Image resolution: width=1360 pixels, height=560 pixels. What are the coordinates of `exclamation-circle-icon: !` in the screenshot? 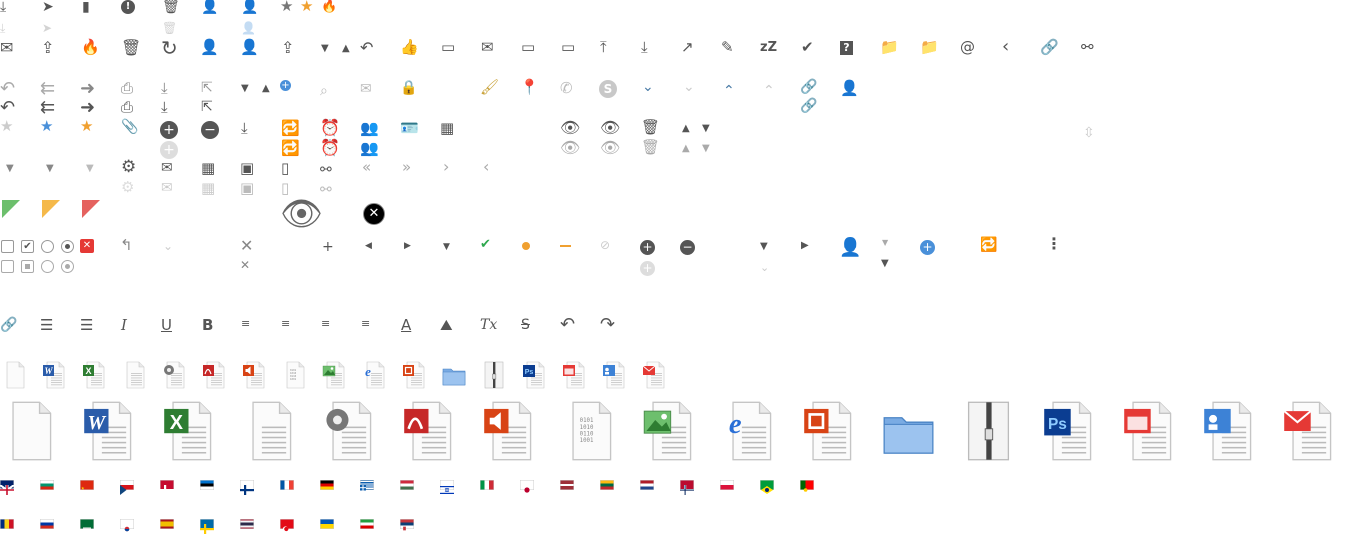 It's located at (128, 7).